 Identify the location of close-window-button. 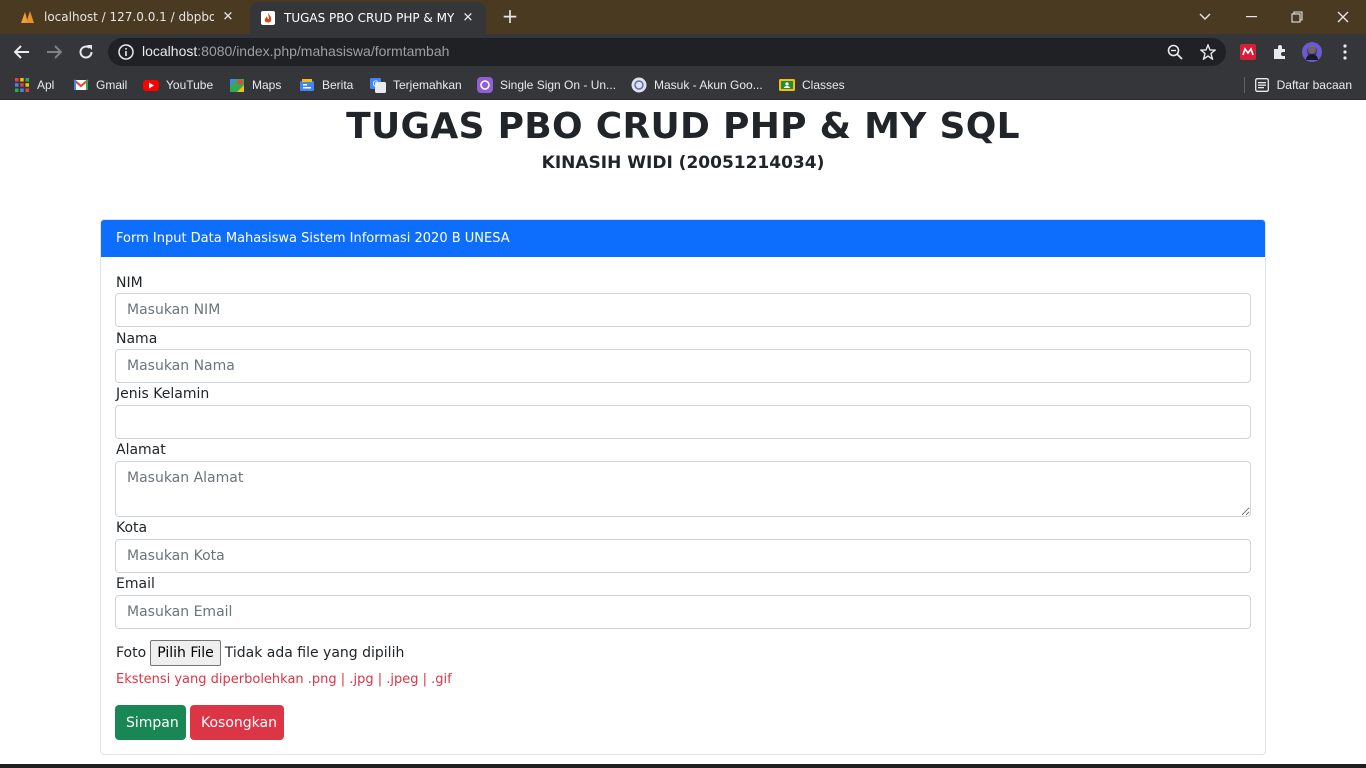
(1343, 17).